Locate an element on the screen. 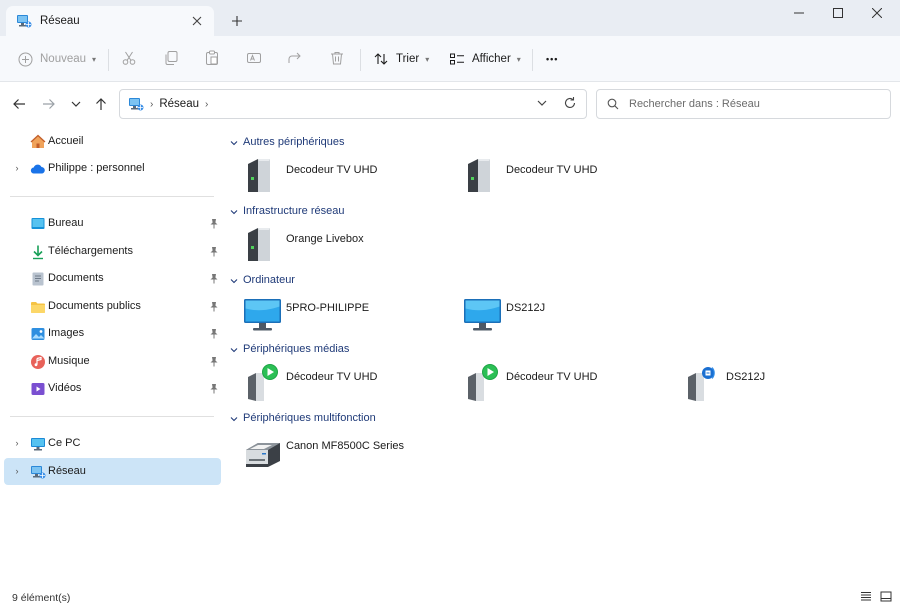  list-item: Canon MF8500C Series is located at coordinates (347, 454).